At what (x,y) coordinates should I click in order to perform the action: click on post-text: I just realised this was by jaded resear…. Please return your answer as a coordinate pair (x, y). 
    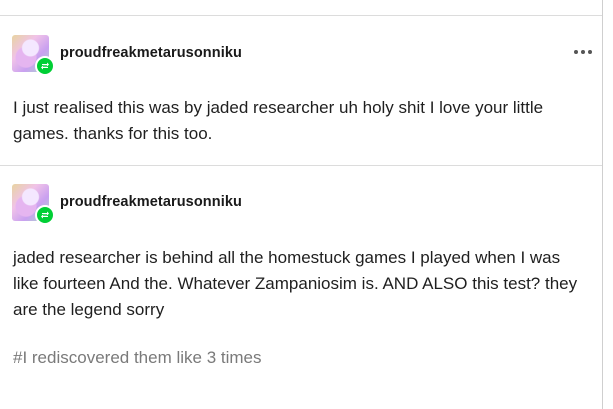
    Looking at the image, I should click on (278, 120).